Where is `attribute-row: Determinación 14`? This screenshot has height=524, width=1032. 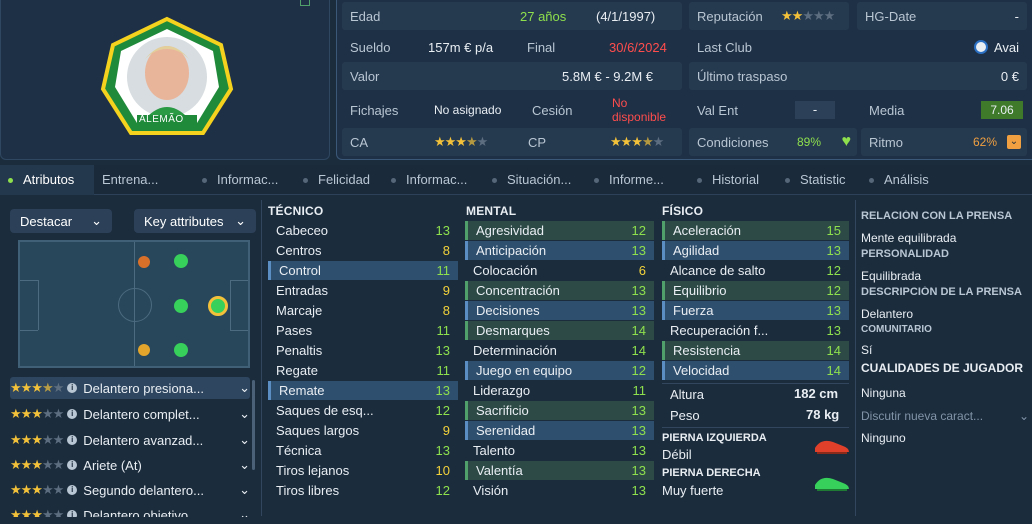 attribute-row: Determinación 14 is located at coordinates (559, 350).